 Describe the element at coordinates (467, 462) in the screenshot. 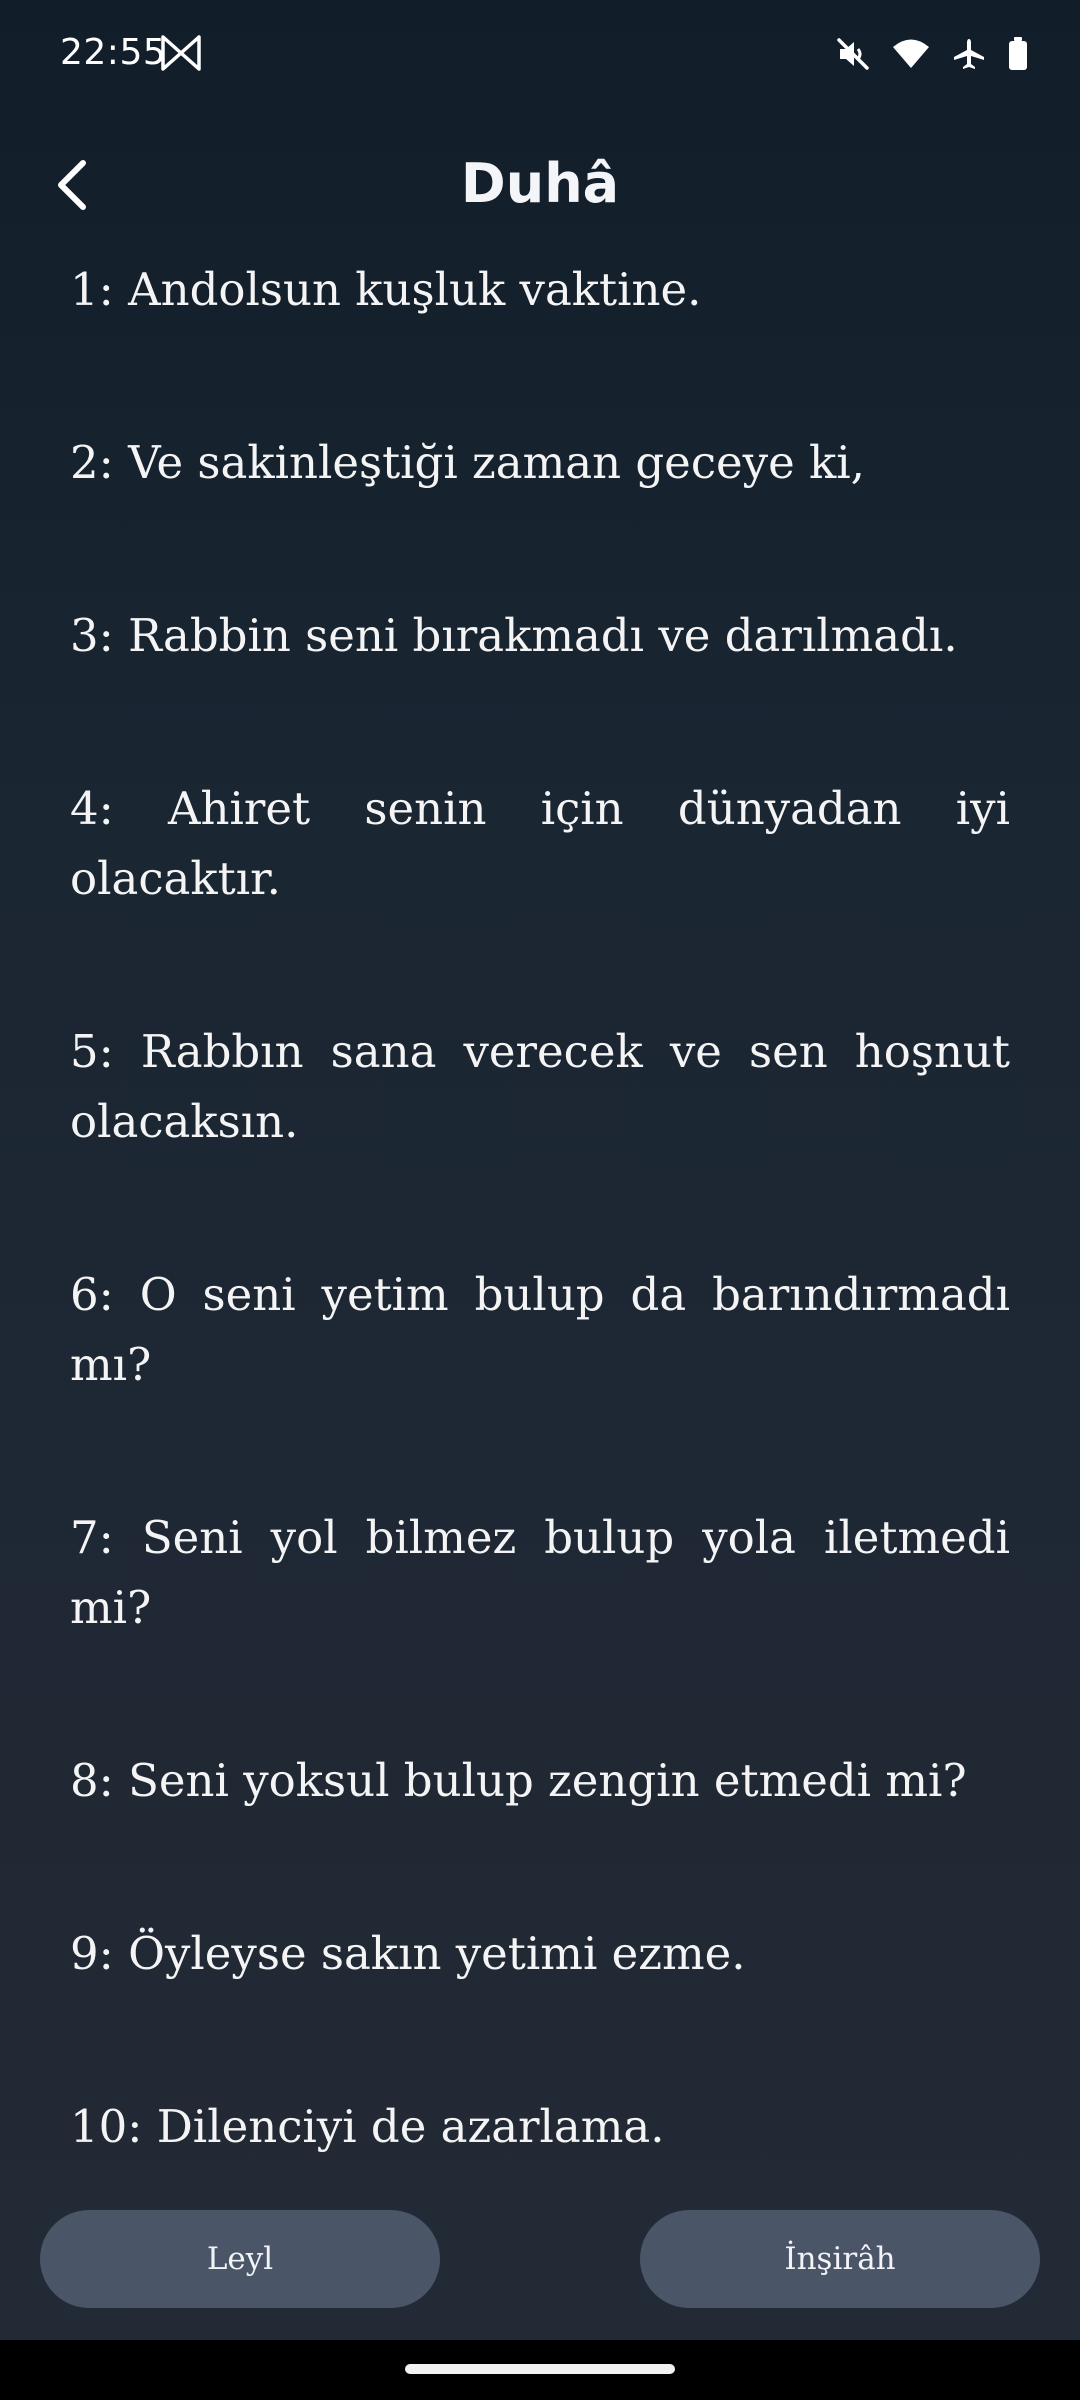

I see `verse-2: 2: Ve sakinleştiği zaman geceye ki,` at that location.